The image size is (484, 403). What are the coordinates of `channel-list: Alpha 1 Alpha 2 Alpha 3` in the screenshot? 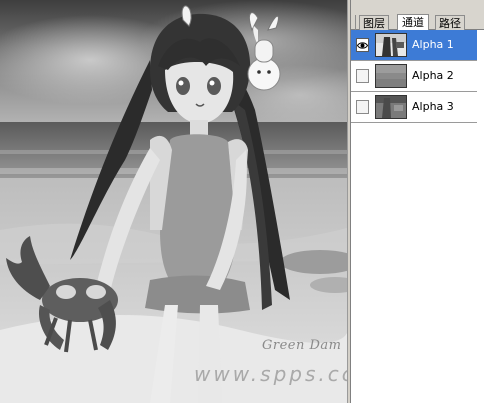 It's located at (417, 76).